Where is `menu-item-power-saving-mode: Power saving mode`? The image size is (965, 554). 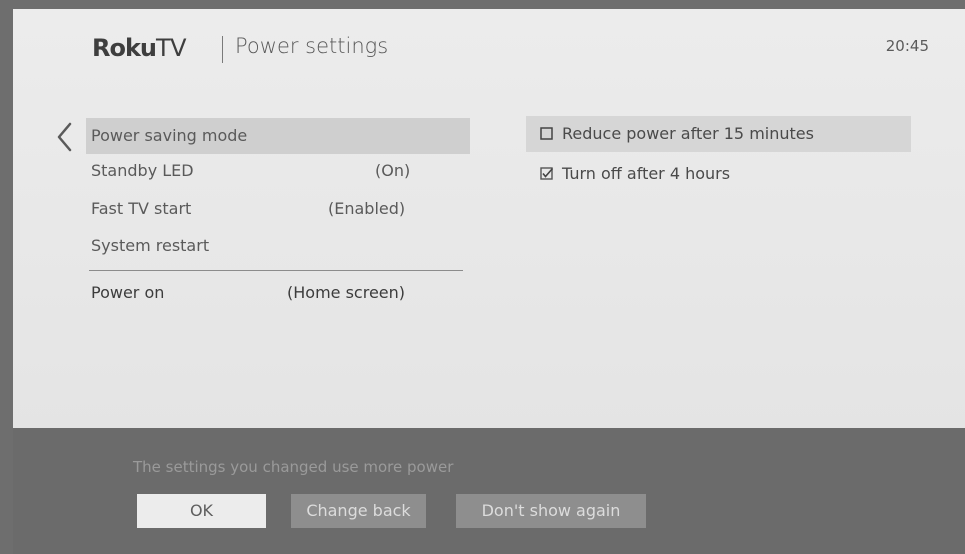
menu-item-power-saving-mode: Power saving mode is located at coordinates (278, 136).